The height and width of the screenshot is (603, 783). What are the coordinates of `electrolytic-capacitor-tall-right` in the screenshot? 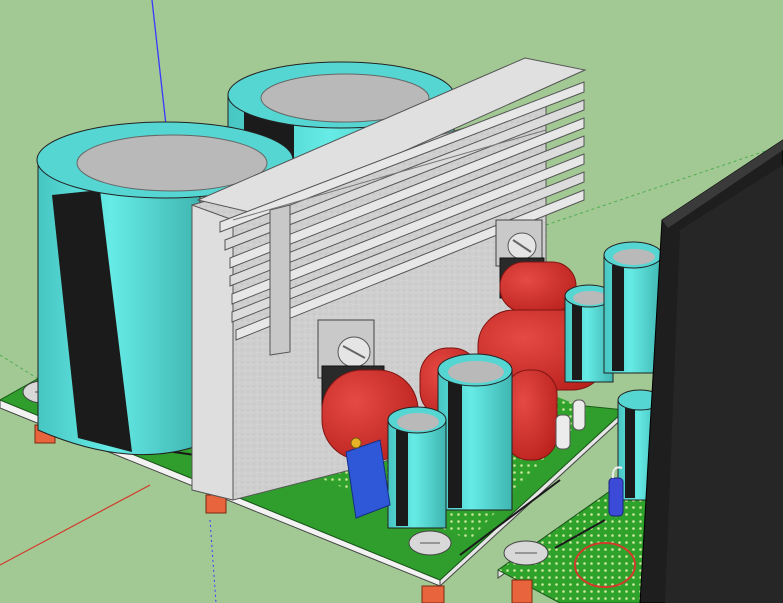 It's located at (633, 307).